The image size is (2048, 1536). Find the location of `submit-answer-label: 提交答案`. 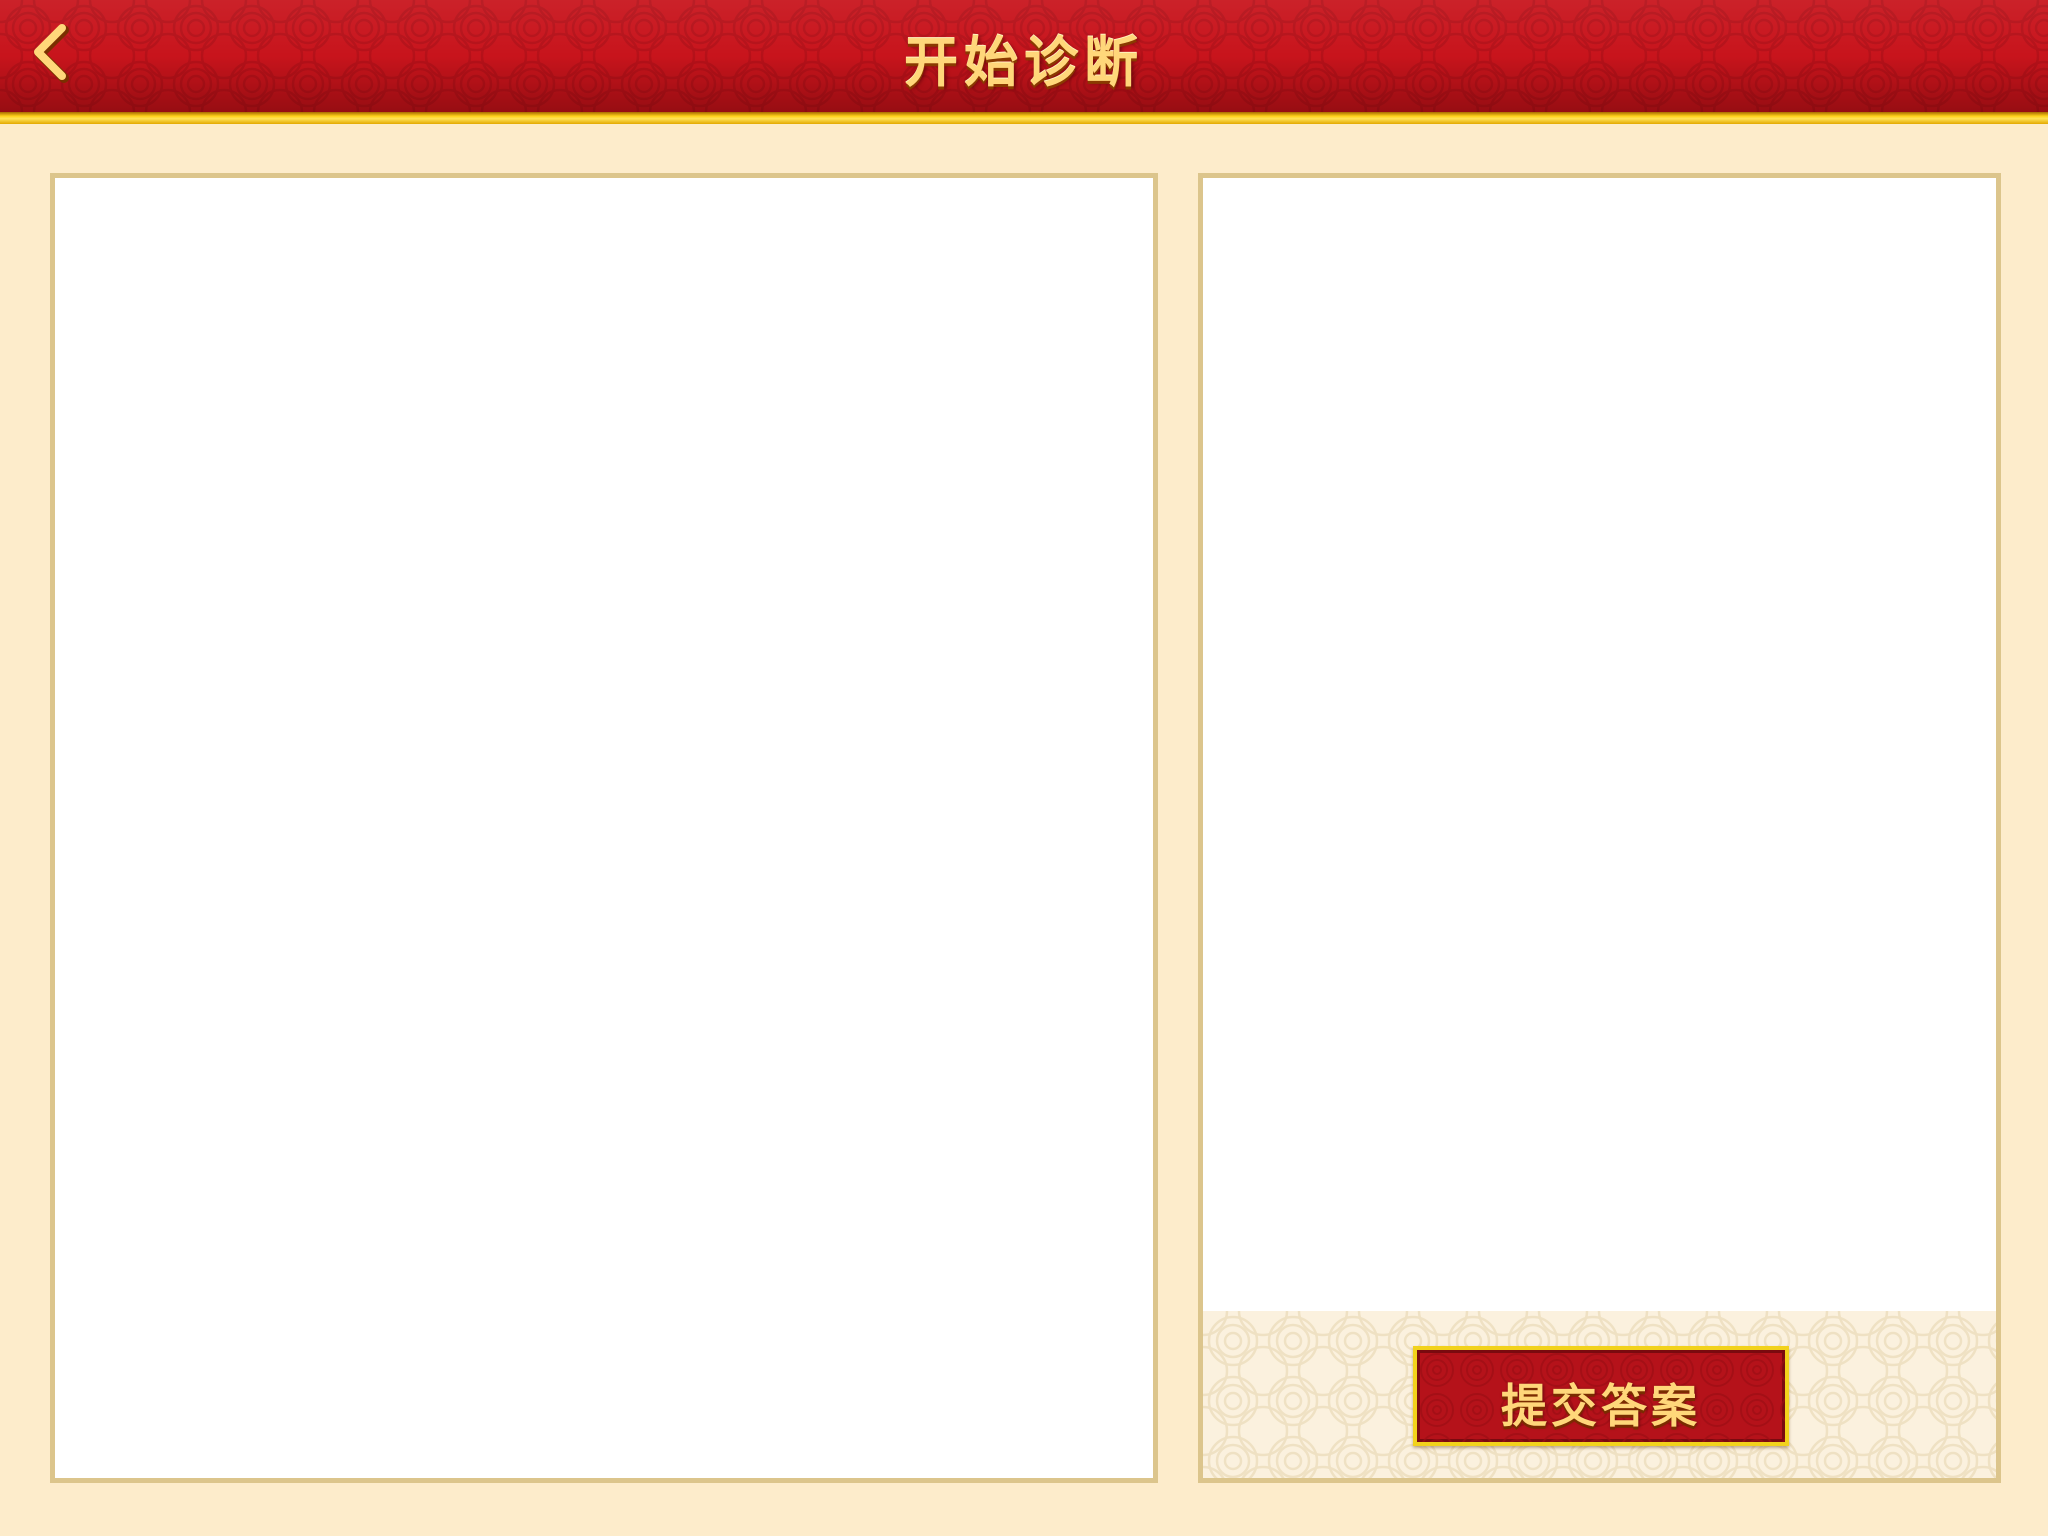

submit-answer-label: 提交答案 is located at coordinates (1601, 1406).